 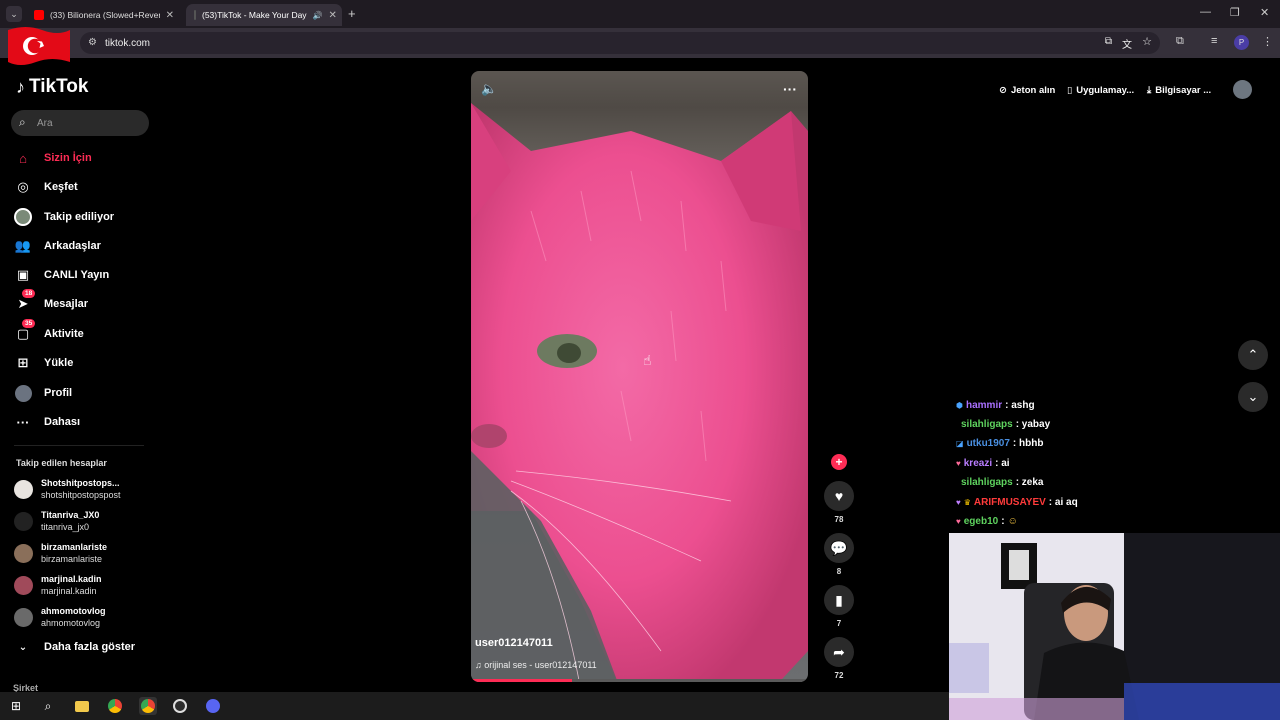 I want to click on nav-explore: ◎ Keşfet, so click(x=46, y=187).